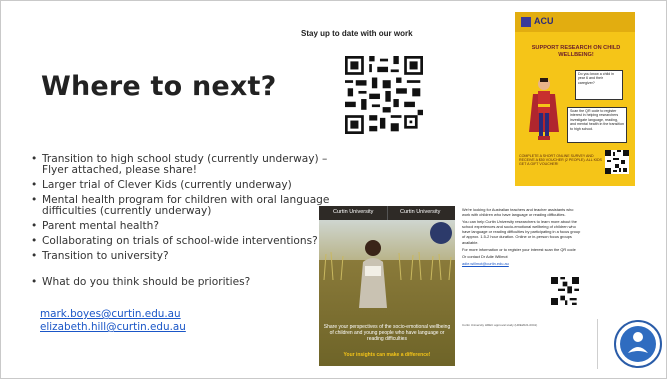 The image size is (667, 379). I want to click on flyer-qr-code-icon, so click(617, 162).